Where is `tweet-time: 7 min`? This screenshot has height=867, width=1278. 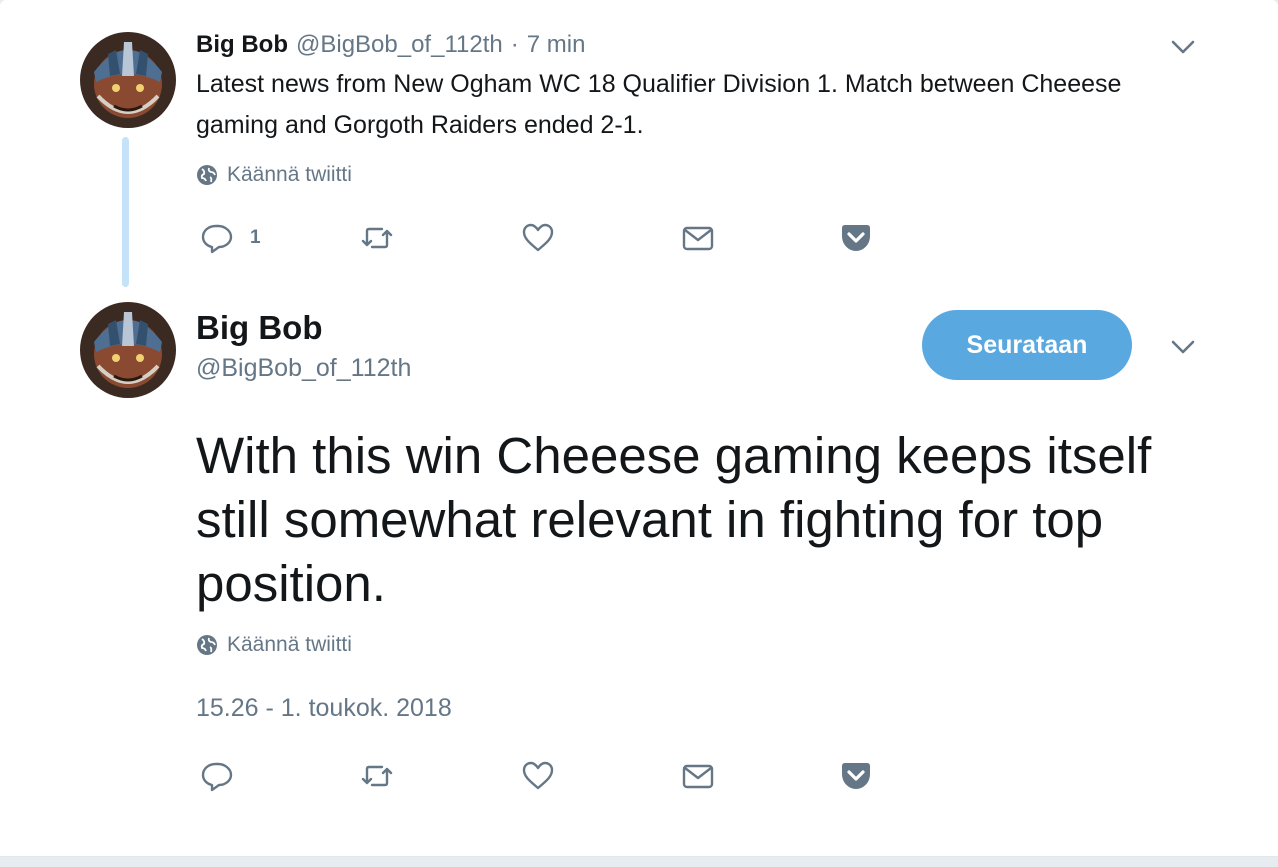
tweet-time: 7 min is located at coordinates (556, 45).